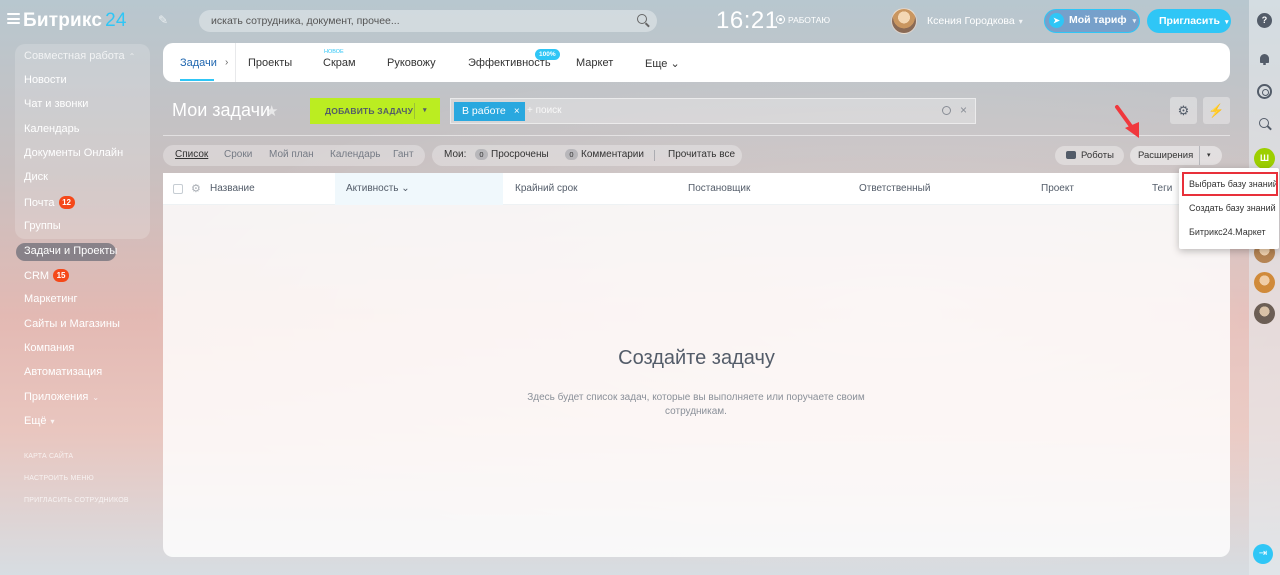  Describe the element at coordinates (48, 456) in the screenshot. I see `sitemap-link: КАРТА САЙТА` at that location.